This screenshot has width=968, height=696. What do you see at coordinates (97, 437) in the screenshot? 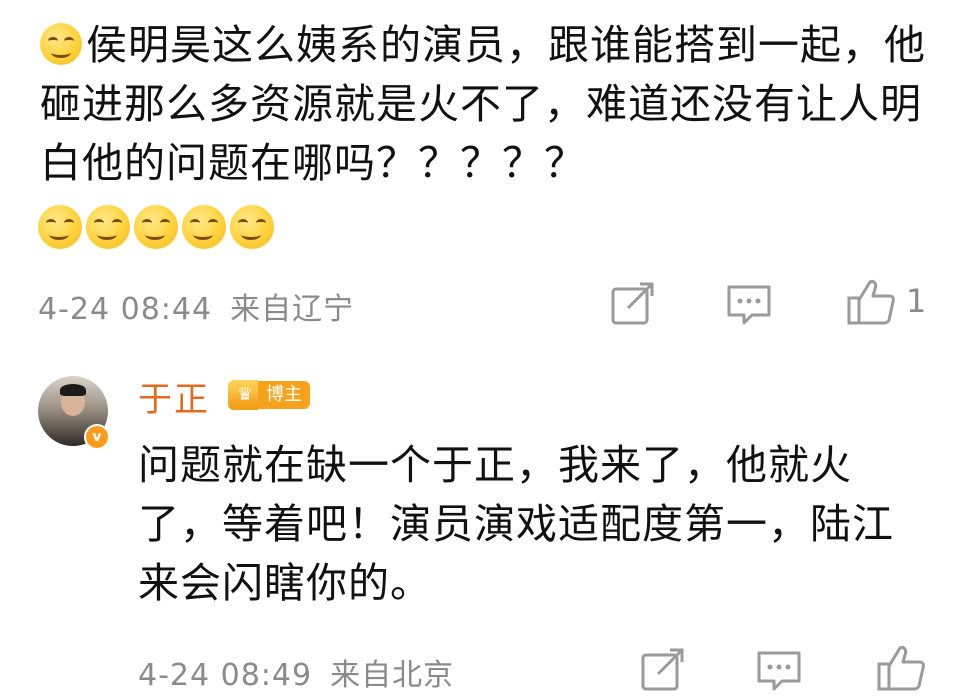
I see `verified-badge: v` at bounding box center [97, 437].